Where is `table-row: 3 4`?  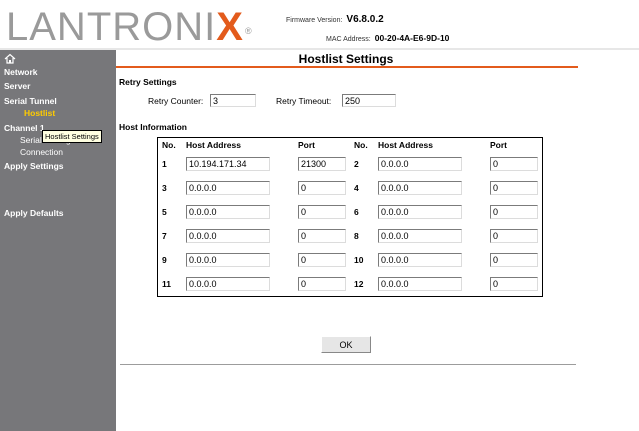
table-row: 3 4 is located at coordinates (350, 188).